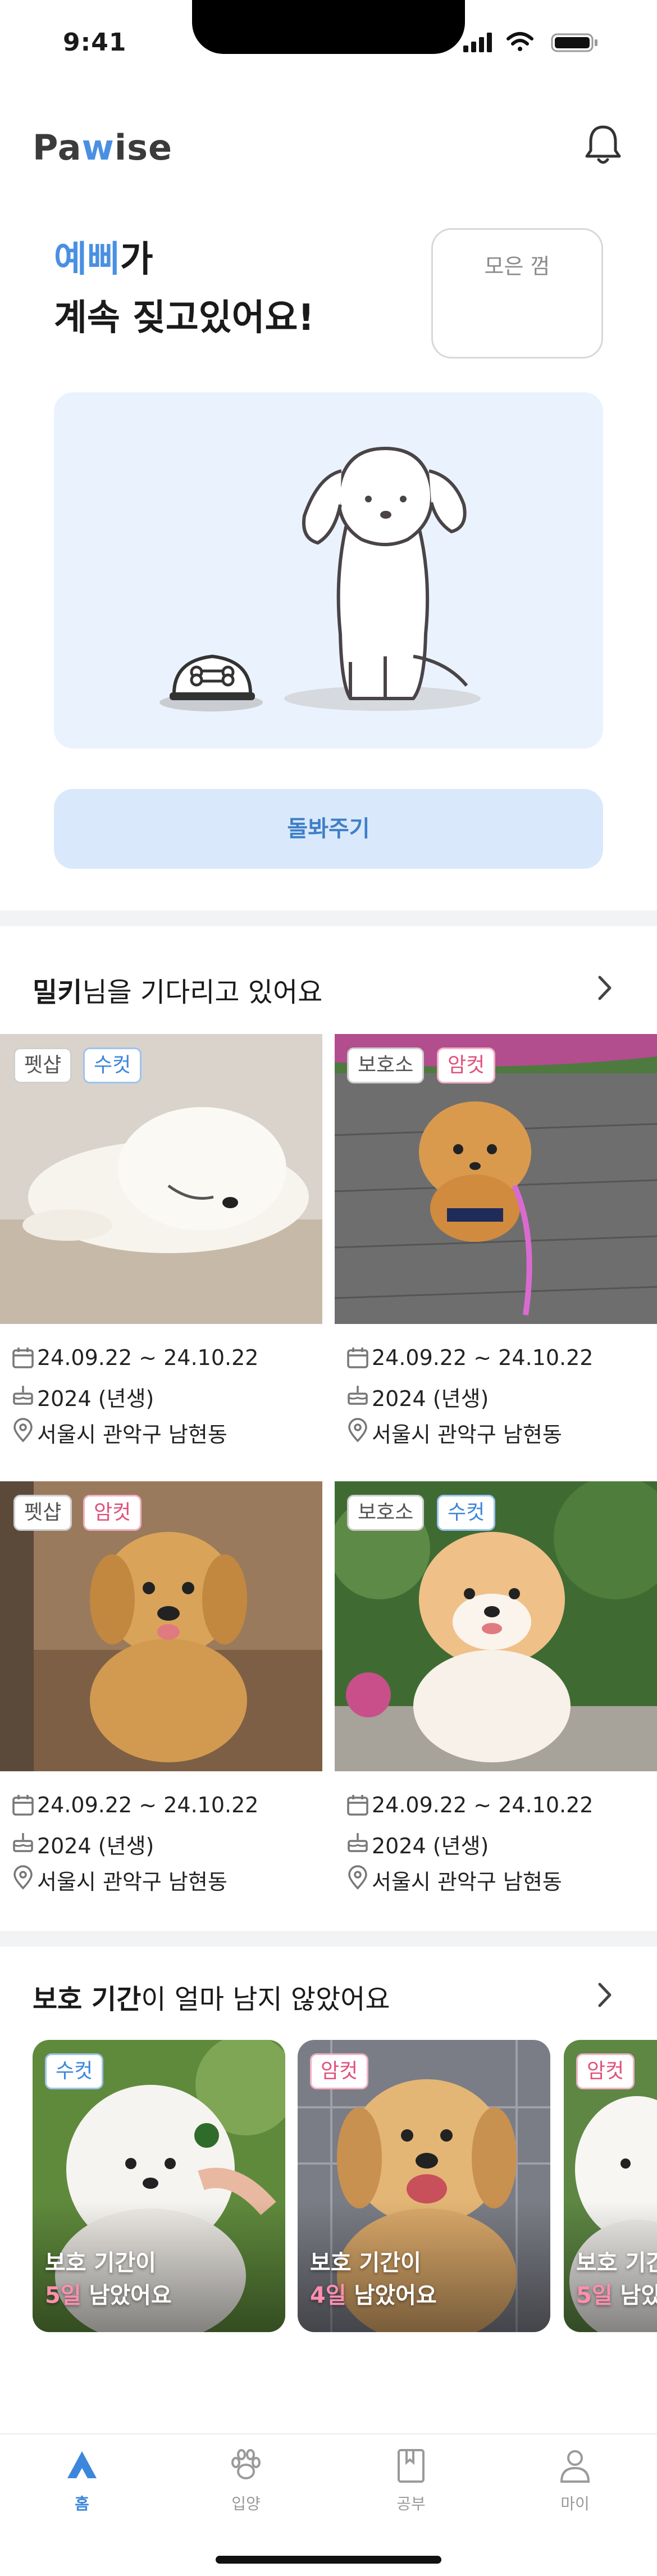  What do you see at coordinates (95, 42) in the screenshot?
I see `status-time: 9:41` at bounding box center [95, 42].